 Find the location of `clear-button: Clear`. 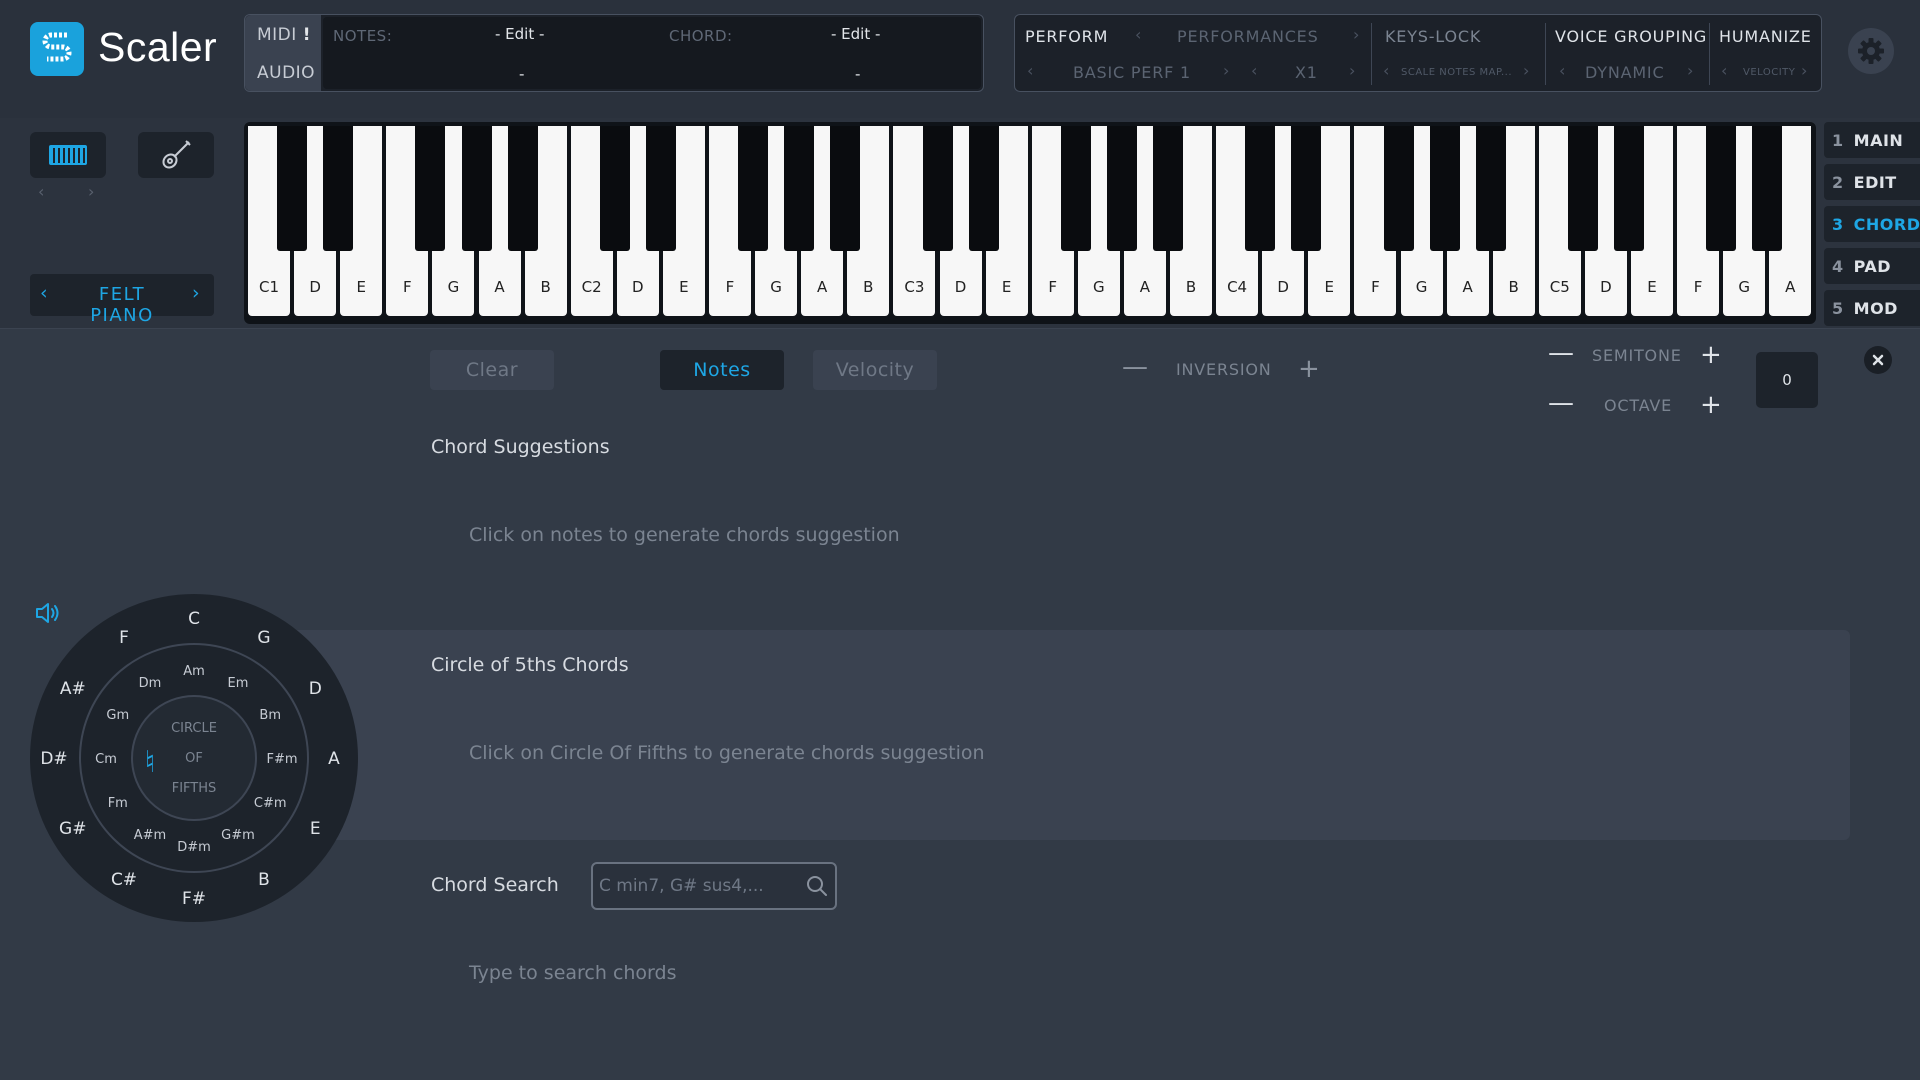

clear-button: Clear is located at coordinates (492, 370).